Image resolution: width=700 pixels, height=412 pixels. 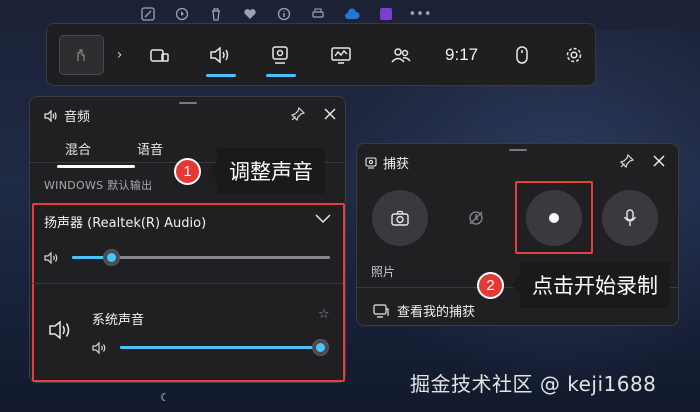 I want to click on screenshot-button, so click(x=400, y=218).